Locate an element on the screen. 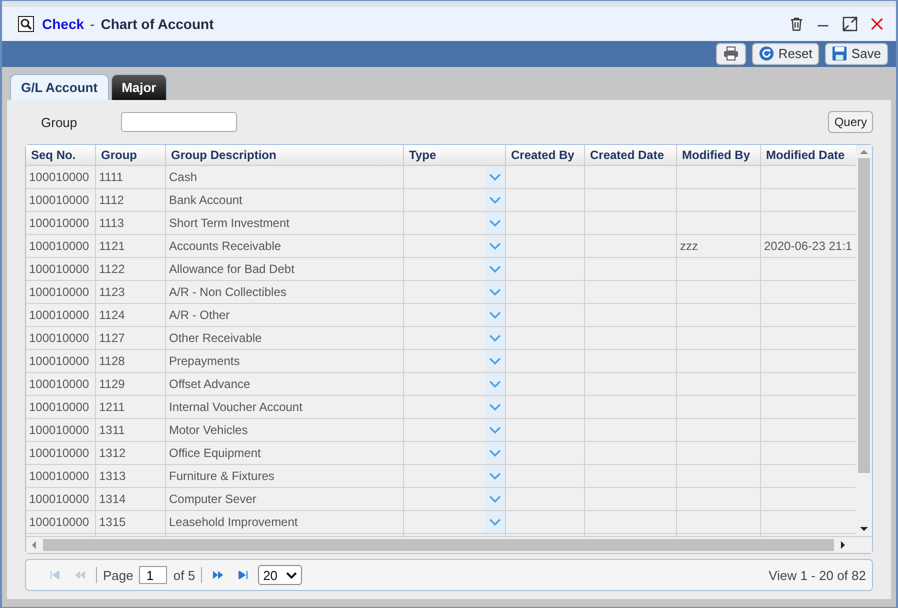 This screenshot has height=608, width=898. scroll-down-icon is located at coordinates (864, 529).